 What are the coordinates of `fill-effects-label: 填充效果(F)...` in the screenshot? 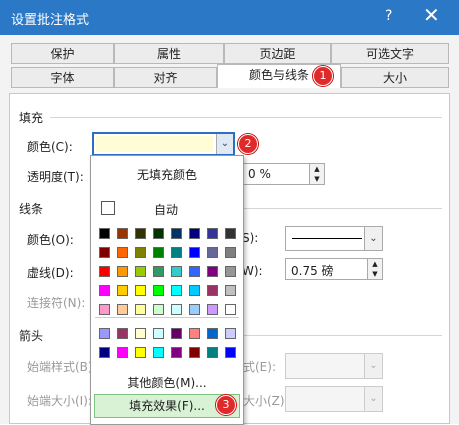 It's located at (167, 406).